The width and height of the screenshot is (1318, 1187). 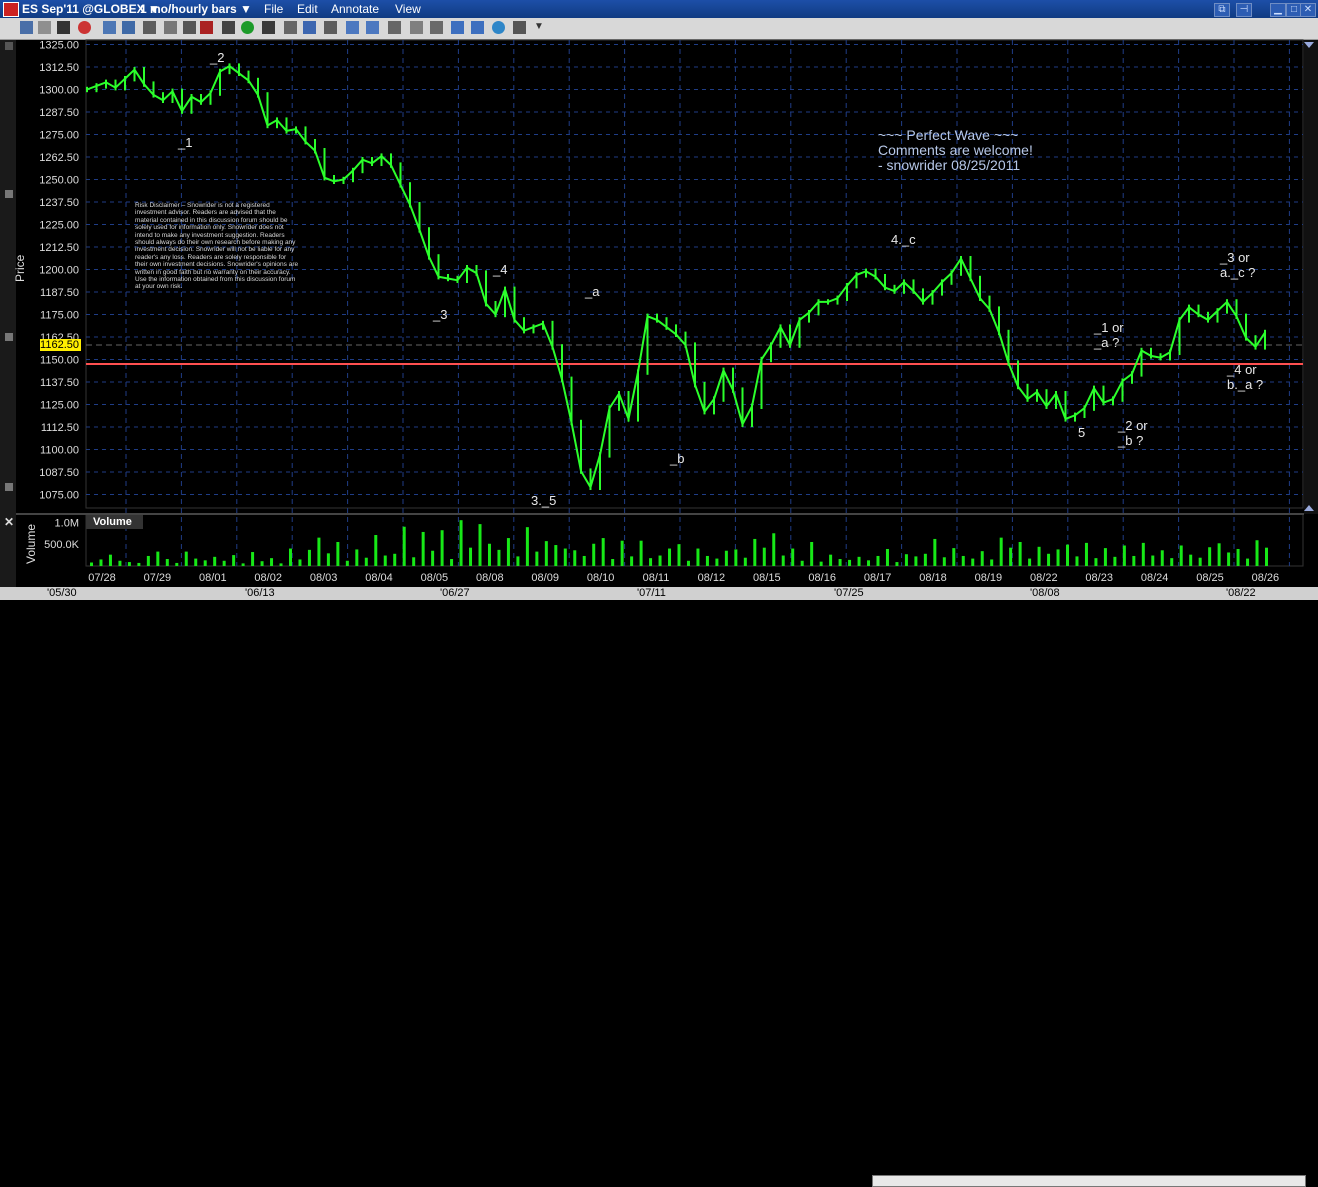 What do you see at coordinates (102, 578) in the screenshot?
I see `date-tick-label: 07/28` at bounding box center [102, 578].